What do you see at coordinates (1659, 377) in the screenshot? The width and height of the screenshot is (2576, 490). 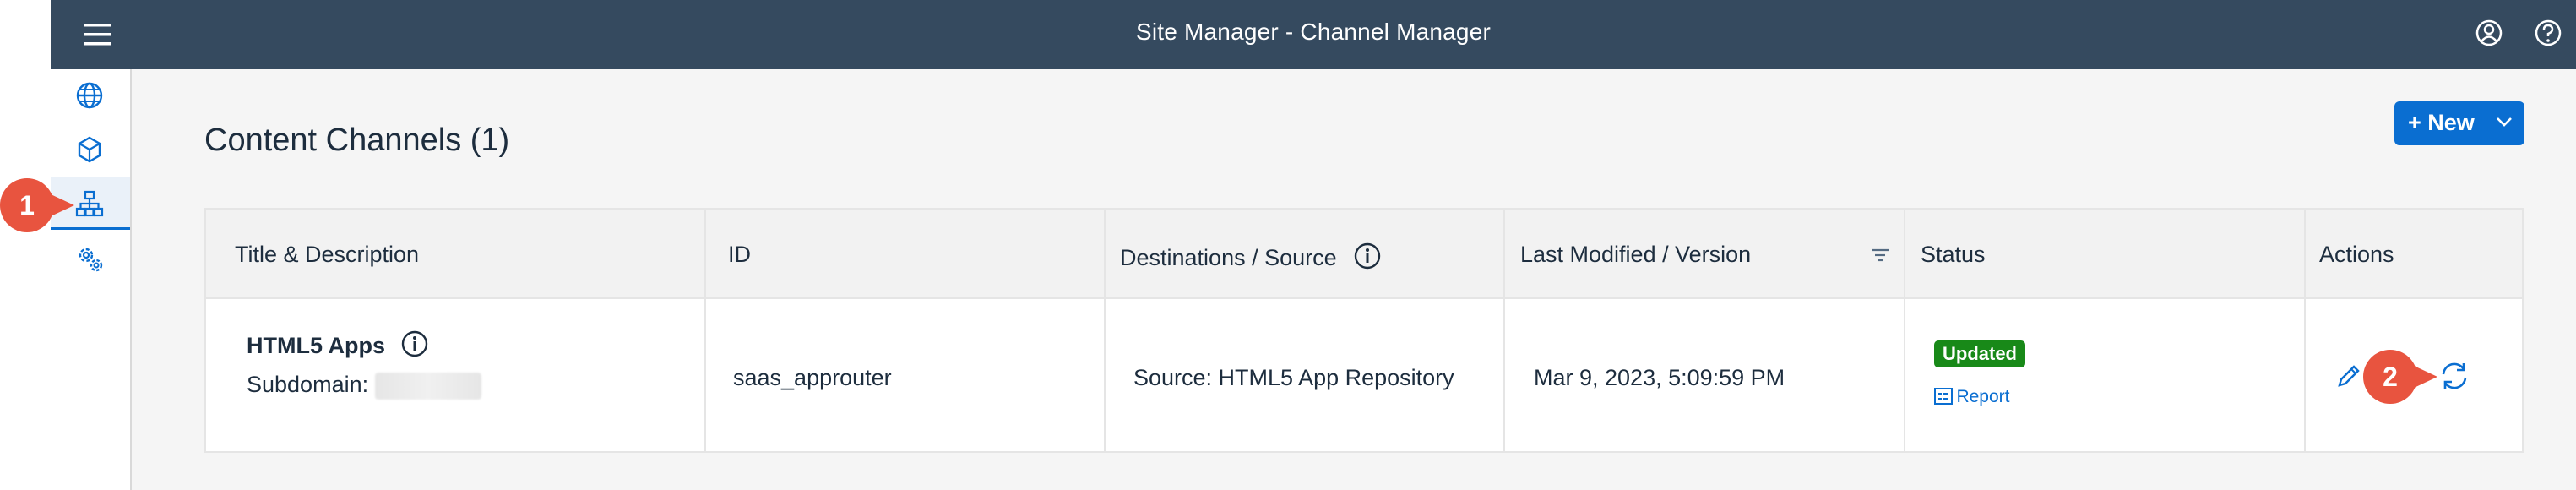 I see `channel-modified: Mar 9, 2023, 5:09:59 PM` at bounding box center [1659, 377].